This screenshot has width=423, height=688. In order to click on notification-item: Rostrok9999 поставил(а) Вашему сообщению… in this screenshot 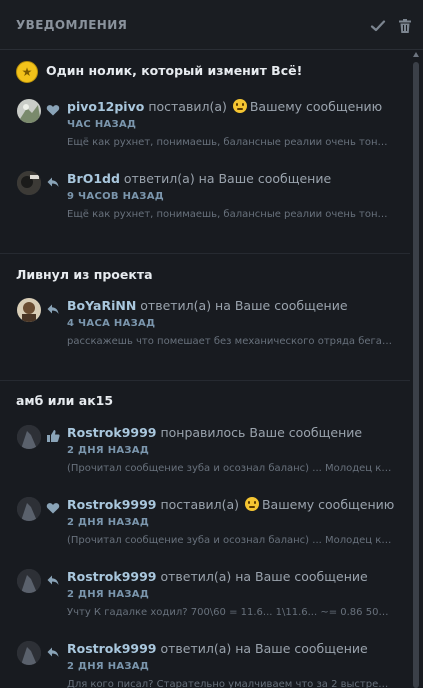, I will do `click(205, 530)`.